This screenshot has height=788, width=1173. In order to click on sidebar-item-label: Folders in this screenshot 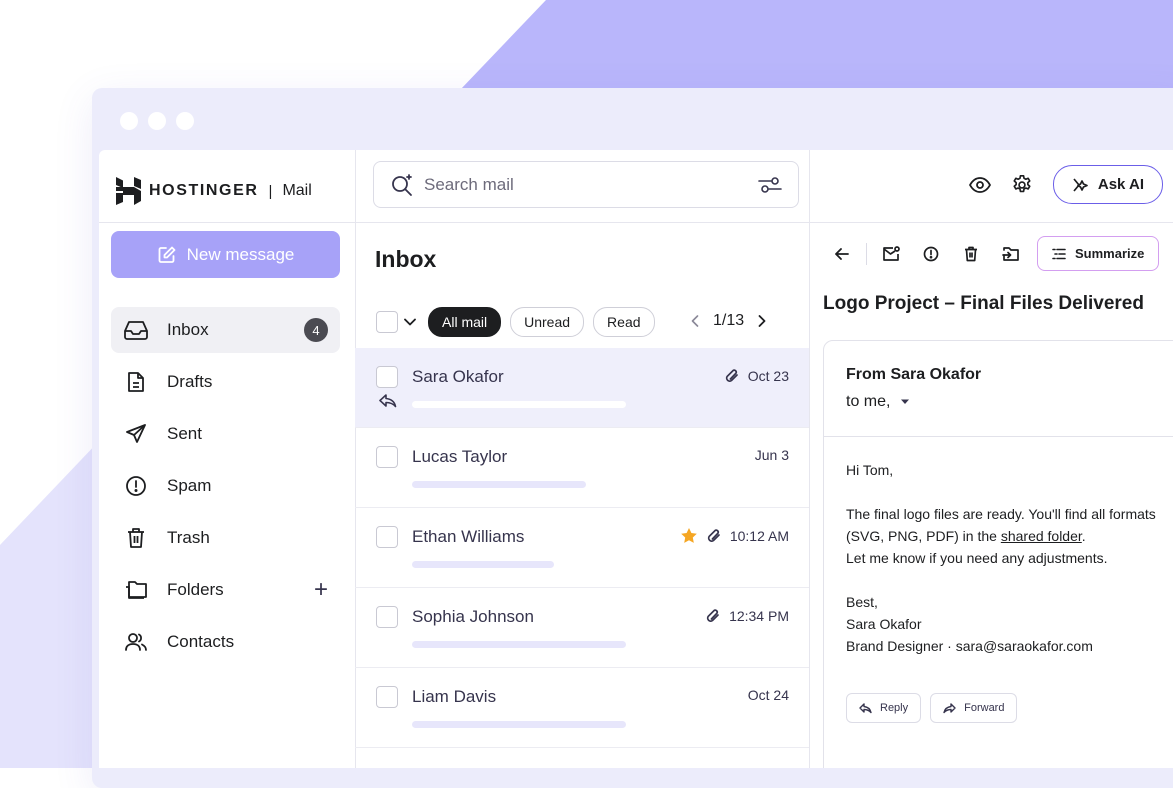, I will do `click(195, 589)`.